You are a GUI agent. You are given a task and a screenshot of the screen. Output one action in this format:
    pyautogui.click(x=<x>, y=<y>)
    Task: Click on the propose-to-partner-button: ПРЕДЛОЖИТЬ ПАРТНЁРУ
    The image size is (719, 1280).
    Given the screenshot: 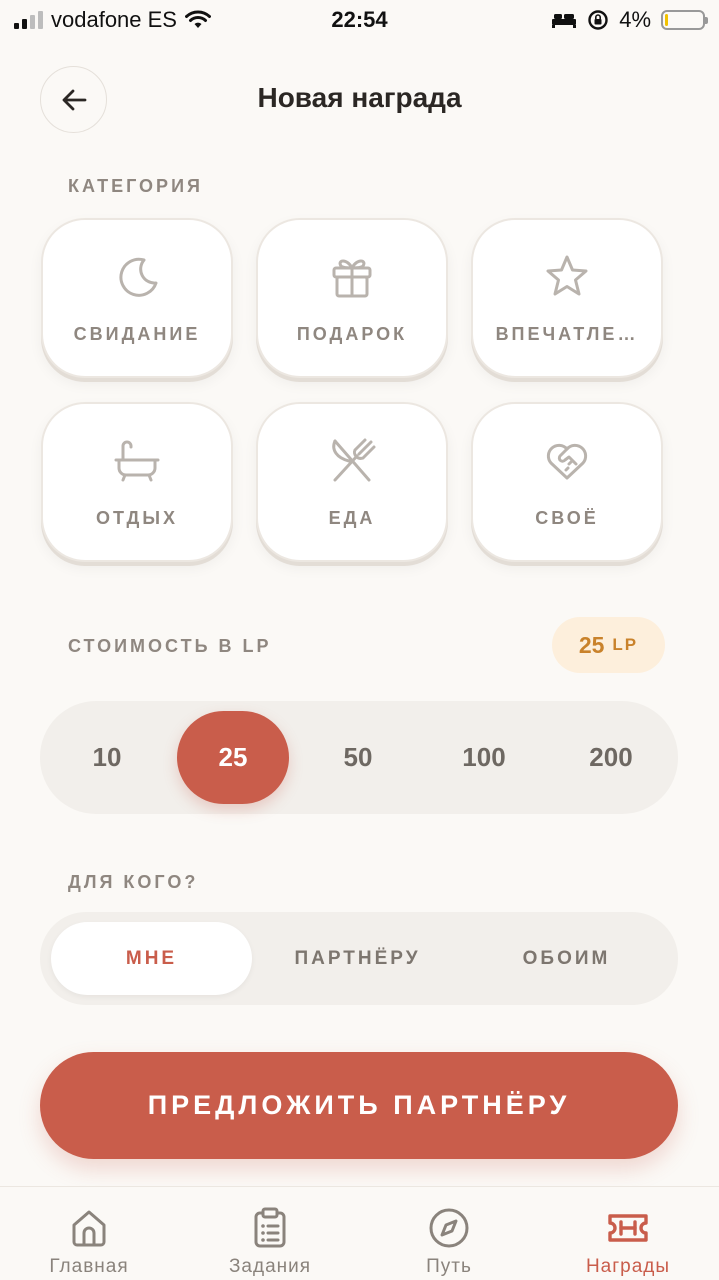 What is the action you would take?
    pyautogui.click(x=359, y=1105)
    